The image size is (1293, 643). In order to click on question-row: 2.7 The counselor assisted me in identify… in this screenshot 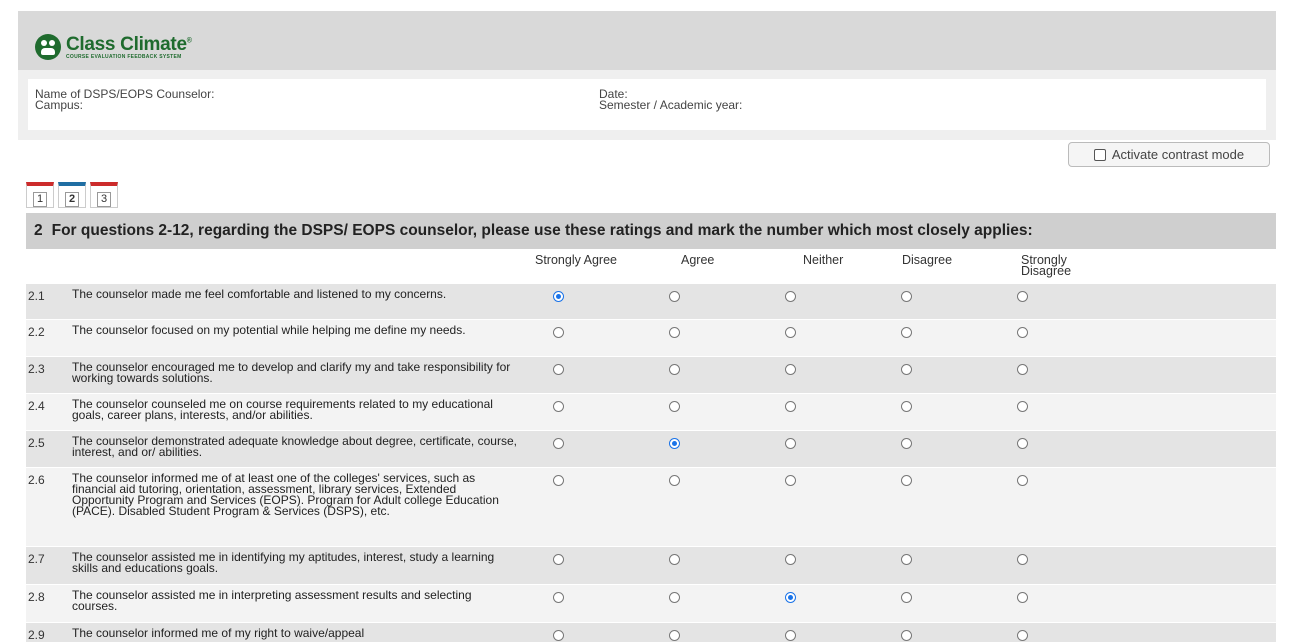, I will do `click(651, 566)`.